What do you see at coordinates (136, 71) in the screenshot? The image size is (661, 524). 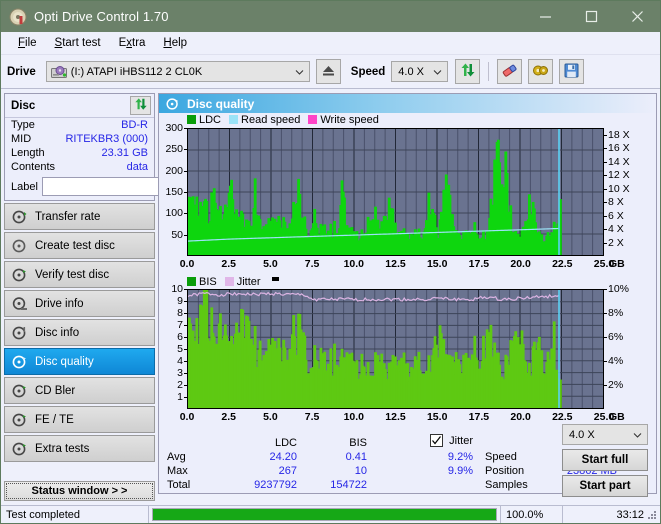 I see `drive-value: (I:) ATAPI iHBS112 2 CL0K` at bounding box center [136, 71].